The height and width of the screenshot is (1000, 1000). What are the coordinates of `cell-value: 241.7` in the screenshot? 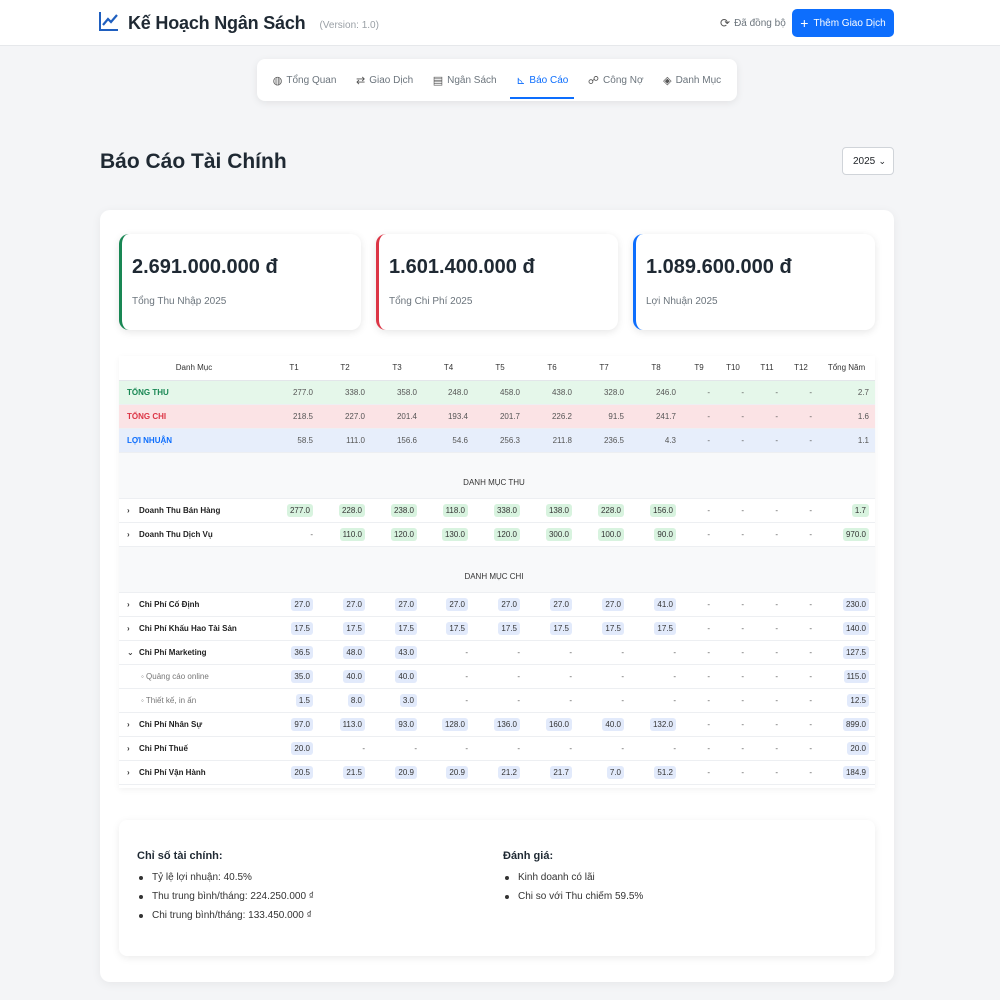 It's located at (656, 416).